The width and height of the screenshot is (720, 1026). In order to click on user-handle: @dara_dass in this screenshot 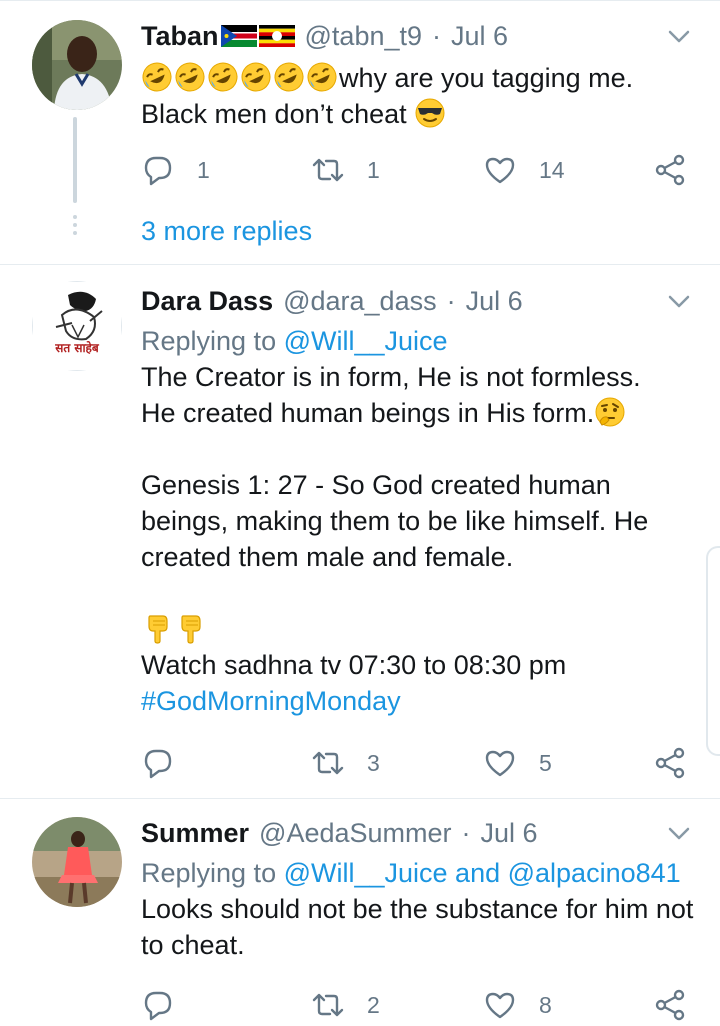, I will do `click(360, 301)`.